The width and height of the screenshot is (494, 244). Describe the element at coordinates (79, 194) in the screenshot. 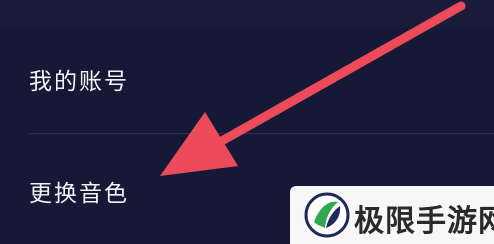

I see `menu-item-label: 更换音色` at that location.